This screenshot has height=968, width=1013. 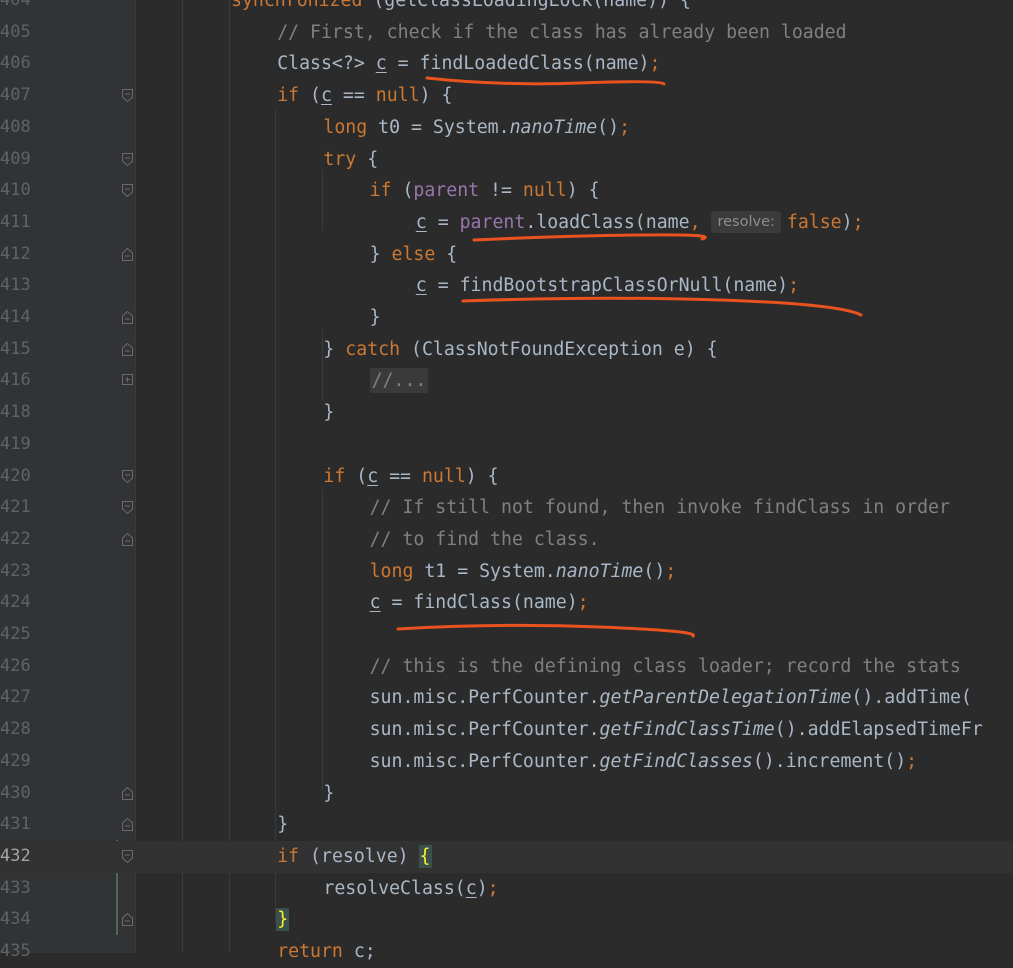 I want to click on line-number: 434, so click(x=15, y=920).